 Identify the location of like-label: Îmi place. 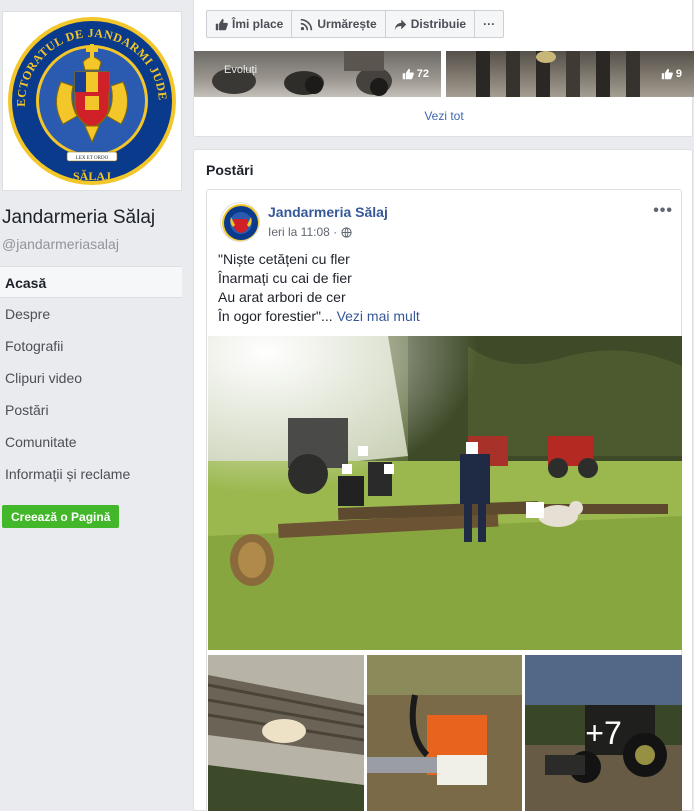
(258, 24).